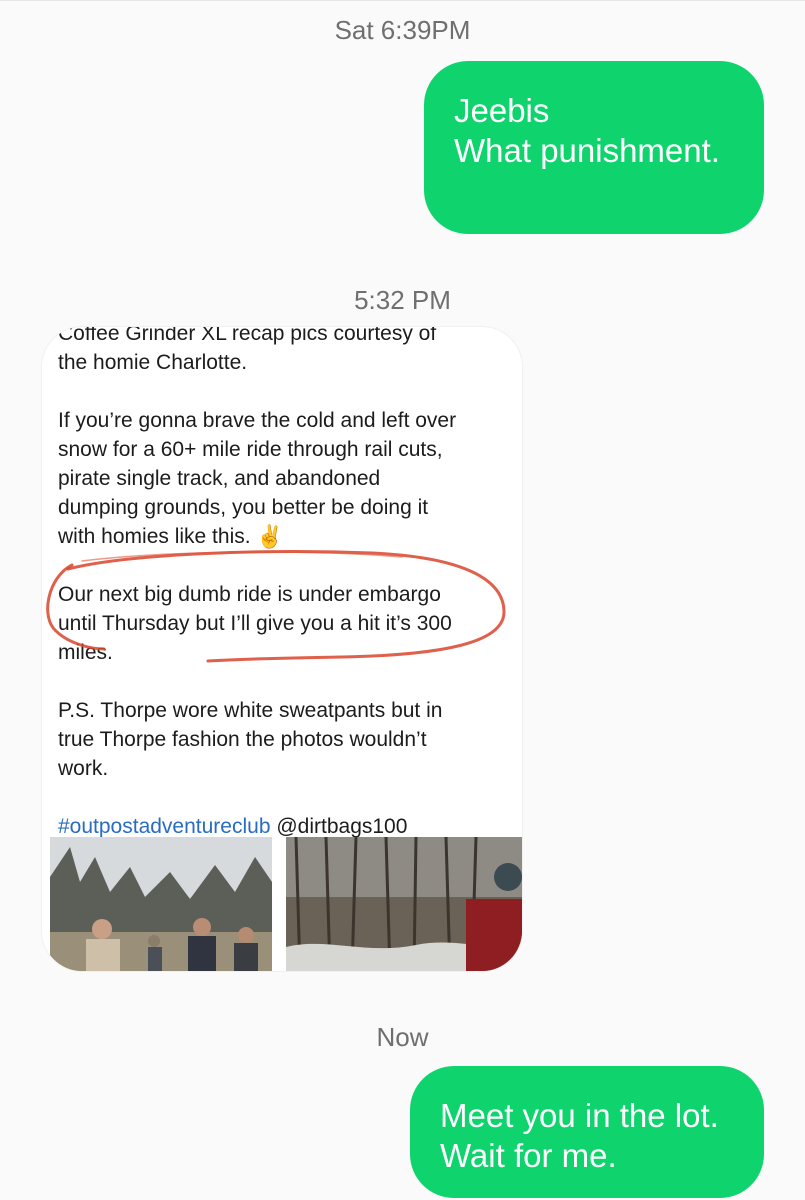 Image resolution: width=805 pixels, height=1200 pixels. I want to click on group-cyclists-photo, so click(161, 904).